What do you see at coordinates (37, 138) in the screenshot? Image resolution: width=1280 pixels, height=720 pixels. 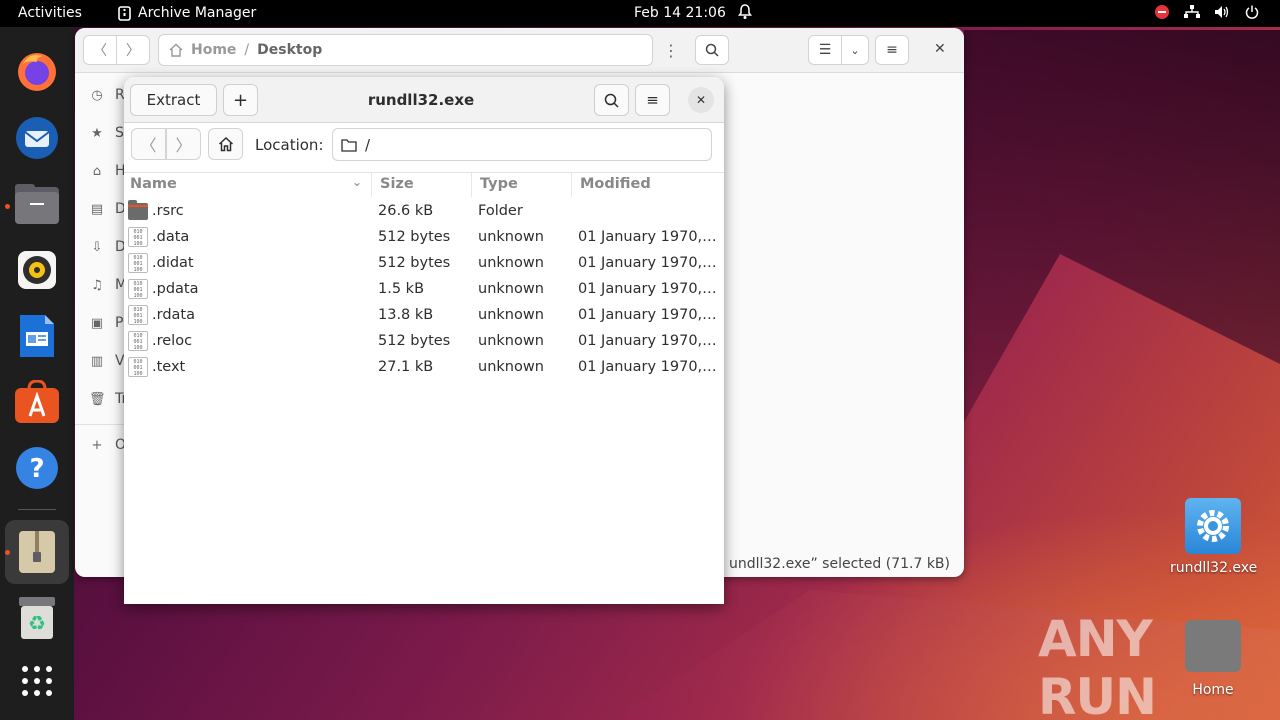 I see `thunderbird-icon` at bounding box center [37, 138].